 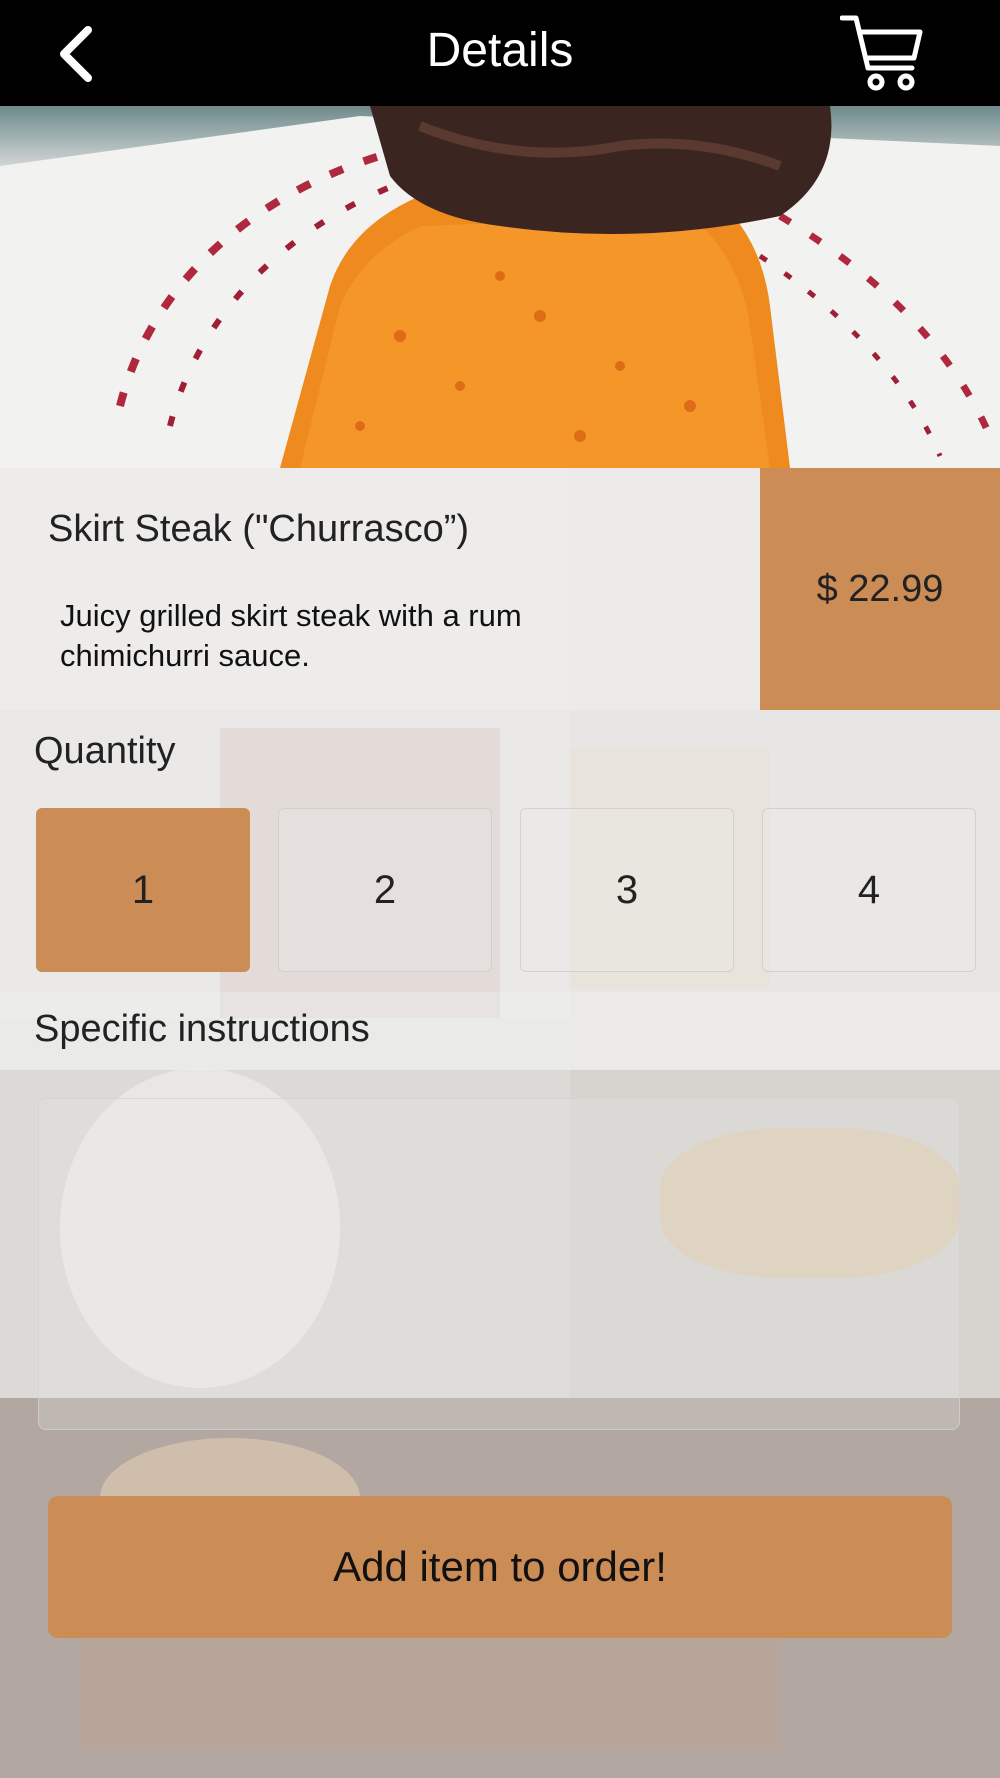 I want to click on quantity-option-3: 3, so click(x=627, y=890).